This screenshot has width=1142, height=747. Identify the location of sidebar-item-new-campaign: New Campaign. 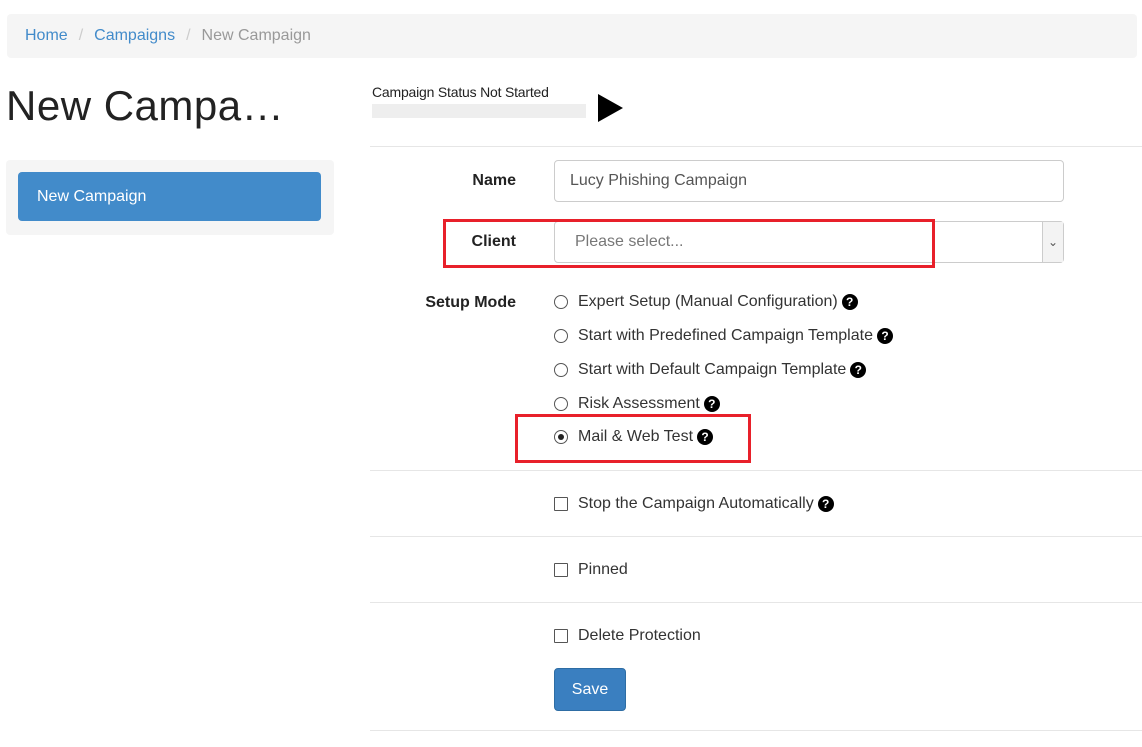
(169, 196).